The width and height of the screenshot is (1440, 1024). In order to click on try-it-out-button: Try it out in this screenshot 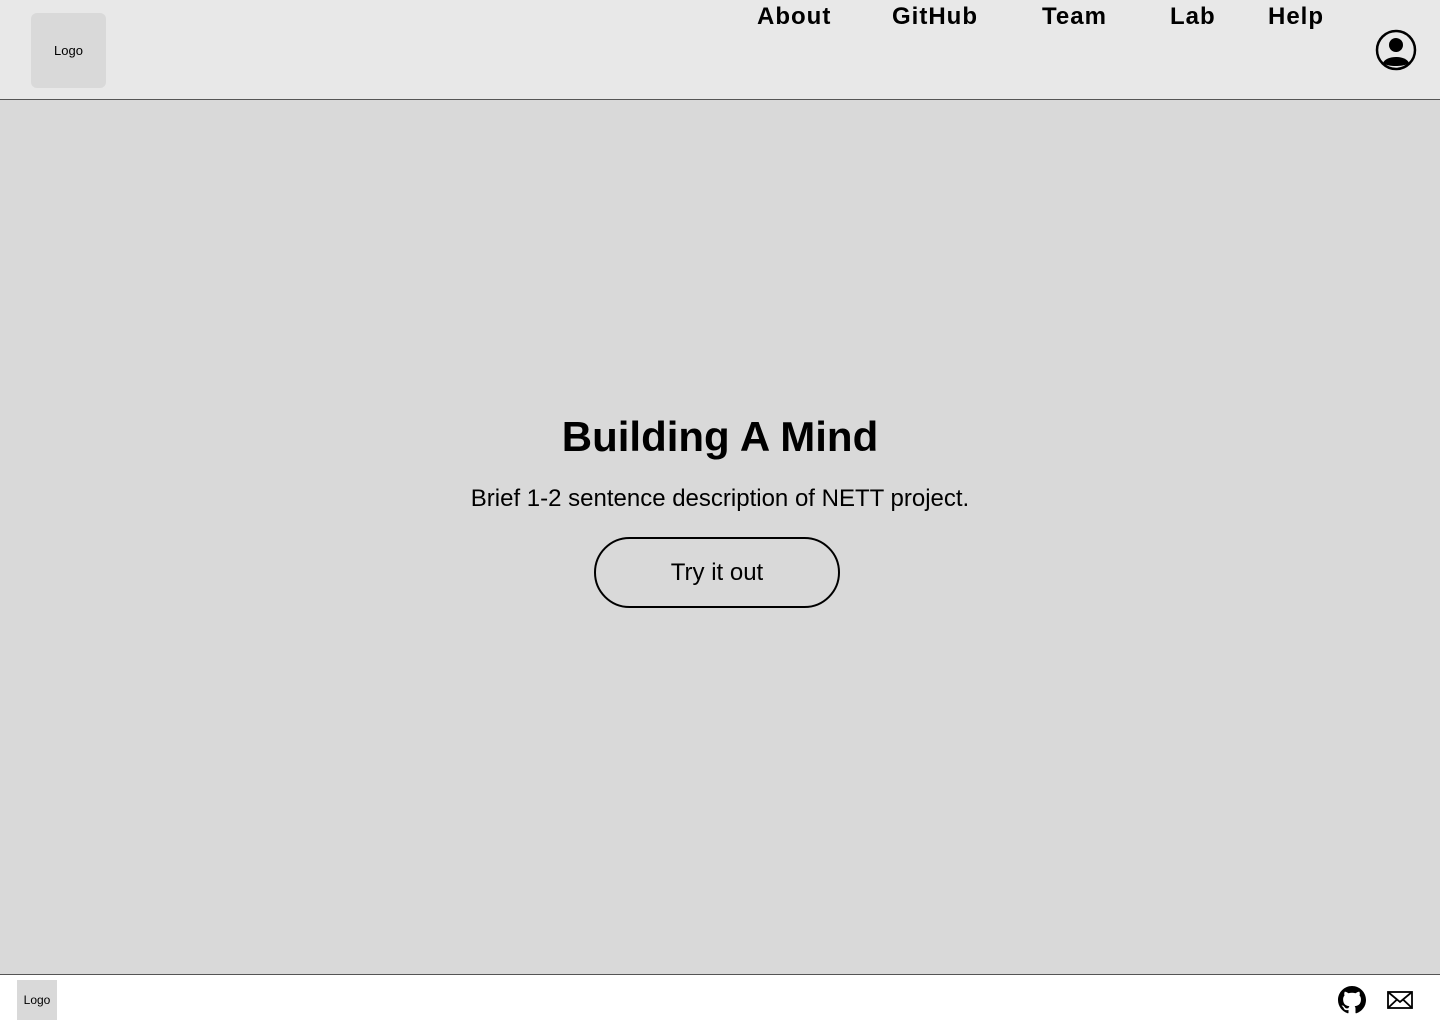, I will do `click(717, 572)`.